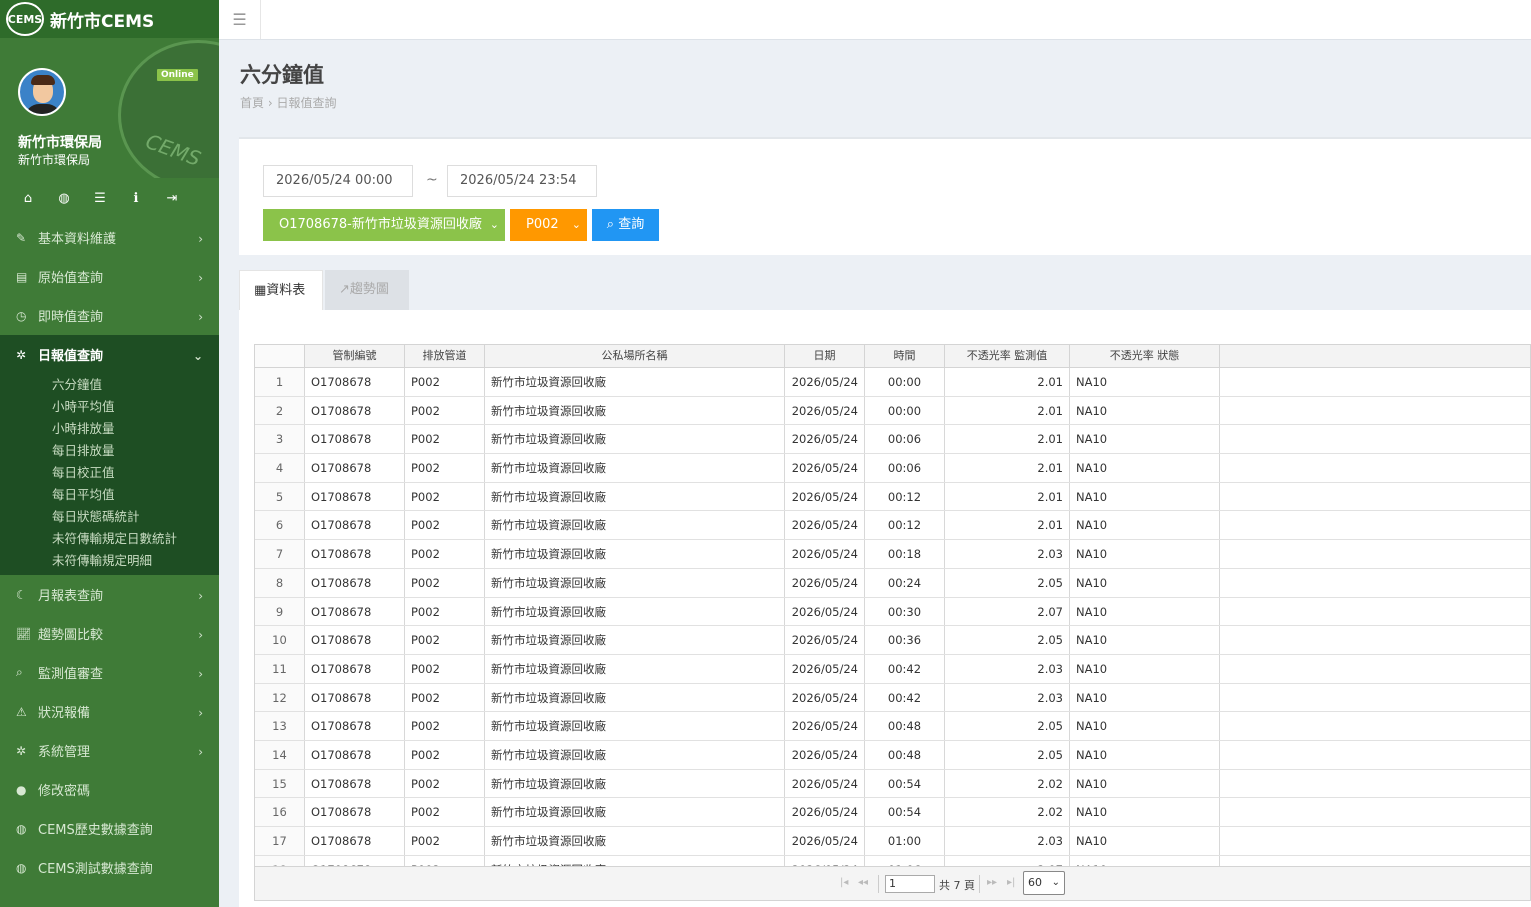  Describe the element at coordinates (64, 198) in the screenshot. I see `globe-icon: ◍` at that location.